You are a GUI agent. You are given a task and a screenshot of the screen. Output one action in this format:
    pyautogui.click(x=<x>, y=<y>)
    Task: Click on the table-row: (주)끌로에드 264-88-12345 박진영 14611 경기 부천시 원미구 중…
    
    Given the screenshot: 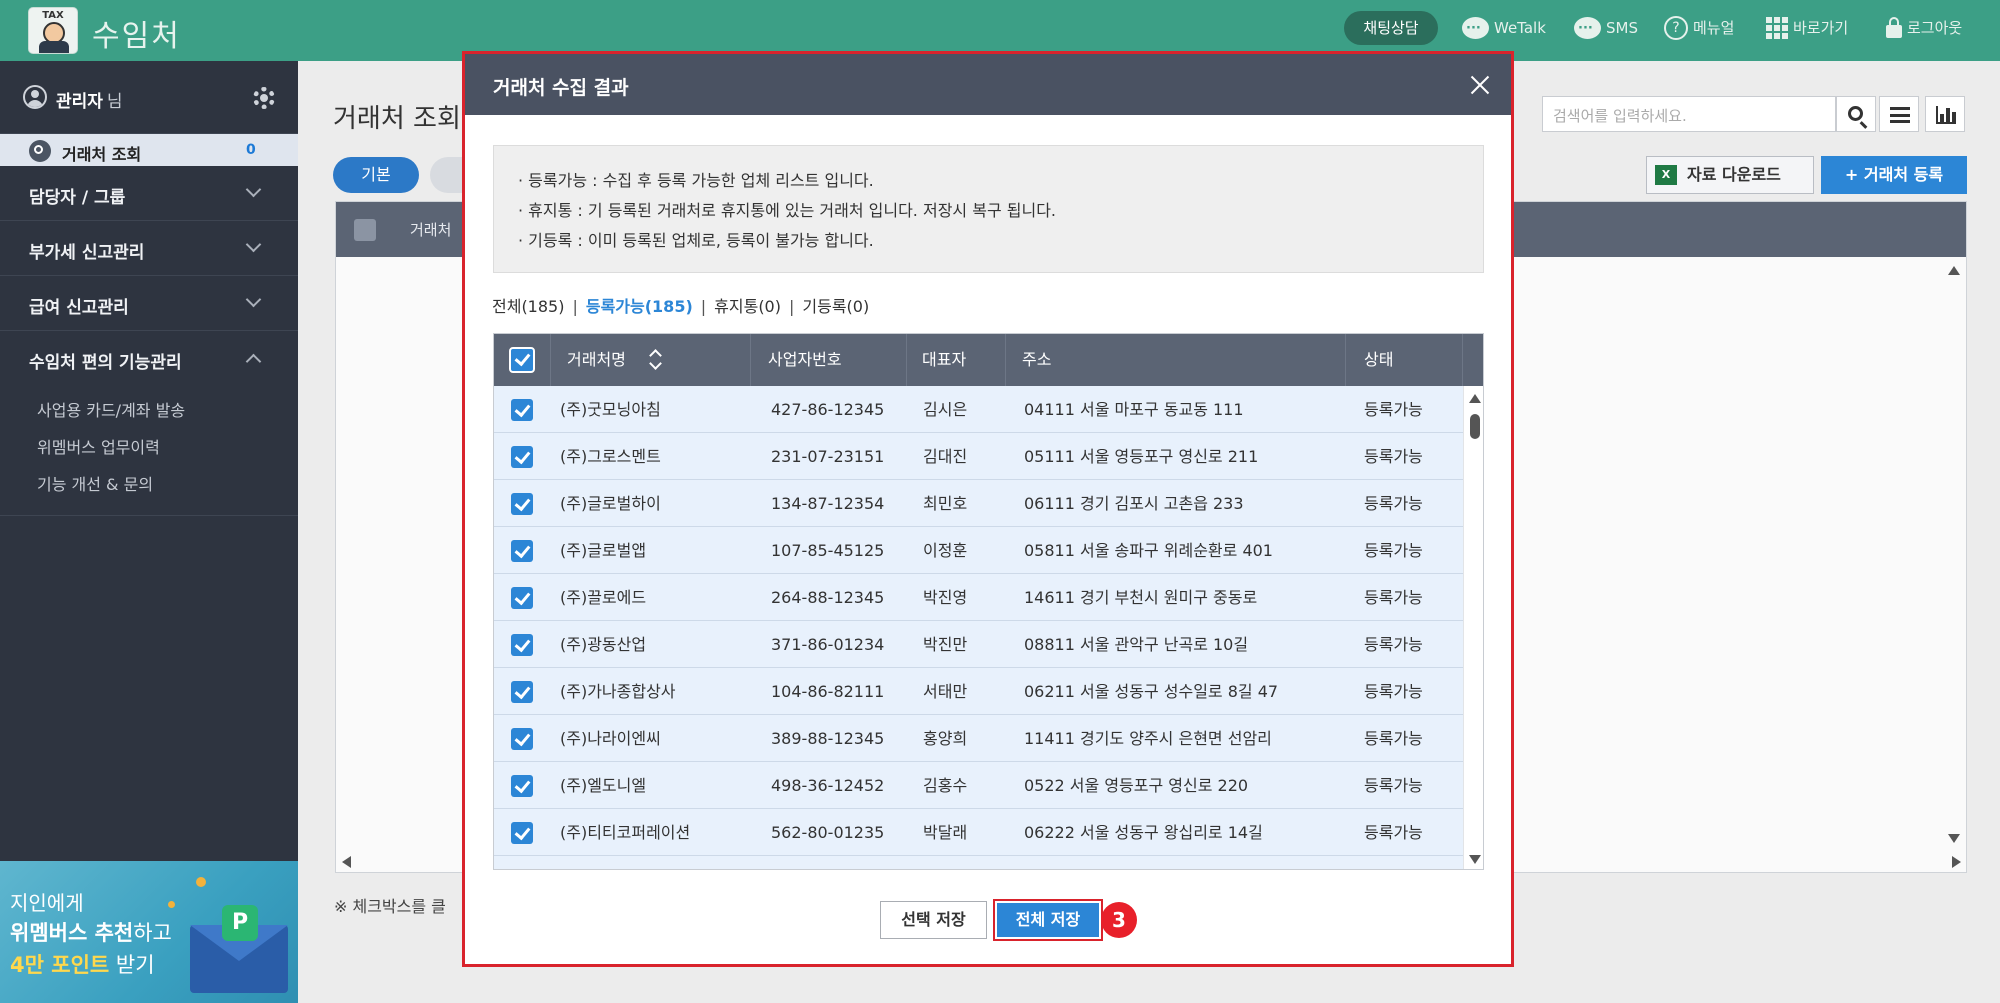 What is the action you would take?
    pyautogui.click(x=978, y=597)
    